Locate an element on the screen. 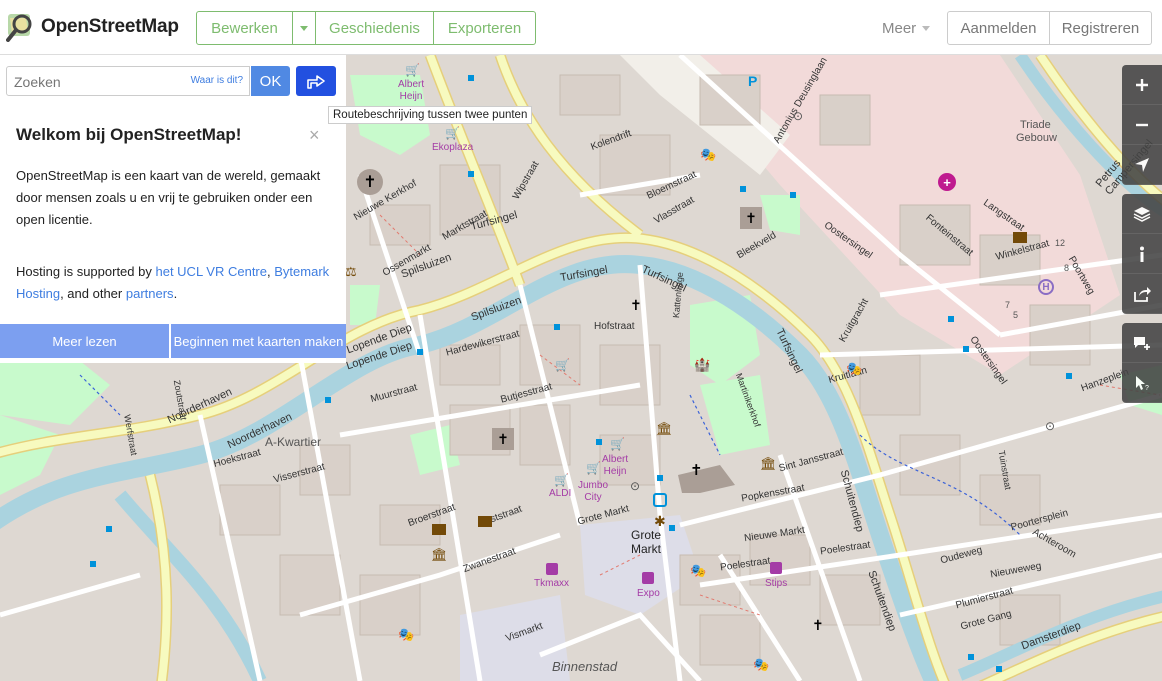  directions-tooltip: Routebeschrijving tussen twee punten is located at coordinates (430, 115).